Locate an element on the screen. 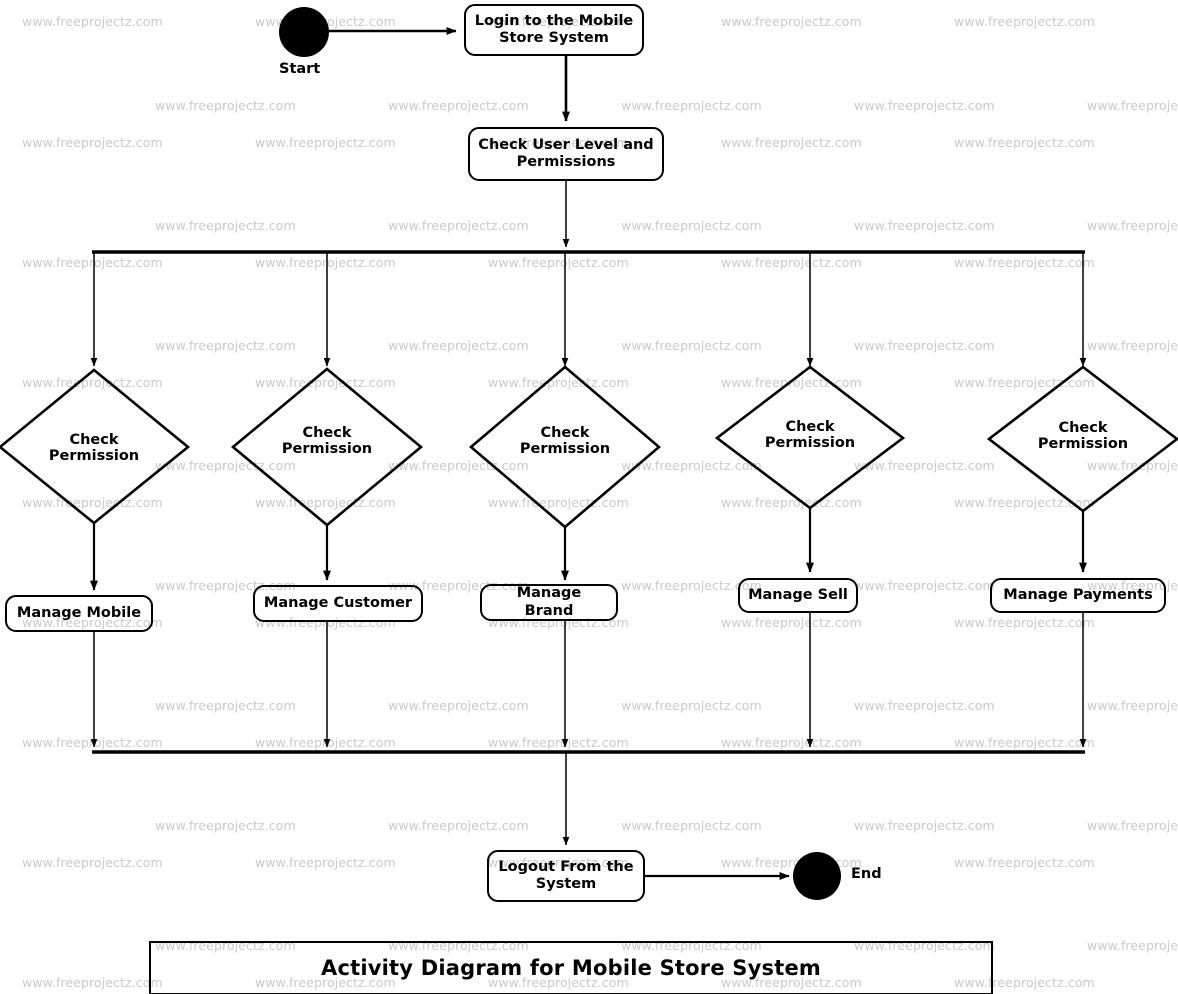 Image resolution: width=1178 pixels, height=994 pixels. decision-label-3: Check Permission is located at coordinates (565, 441).